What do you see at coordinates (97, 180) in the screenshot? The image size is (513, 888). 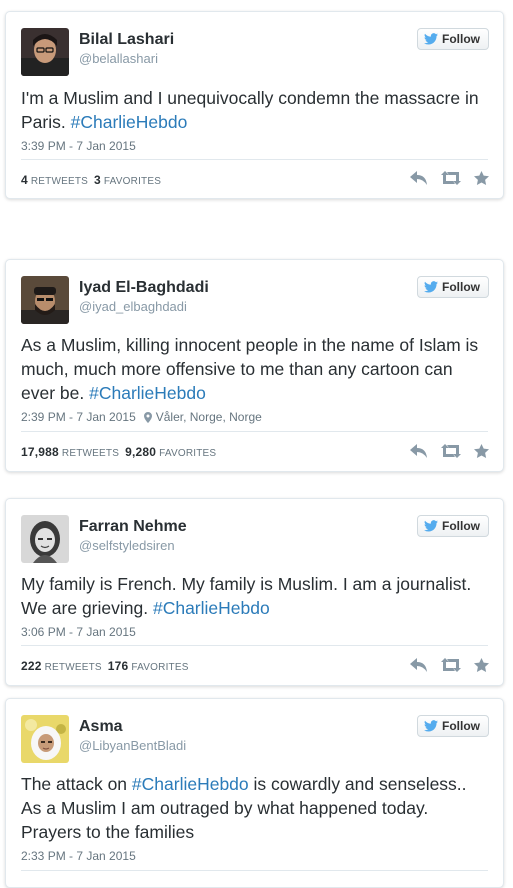 I see `favorite-count: 3` at bounding box center [97, 180].